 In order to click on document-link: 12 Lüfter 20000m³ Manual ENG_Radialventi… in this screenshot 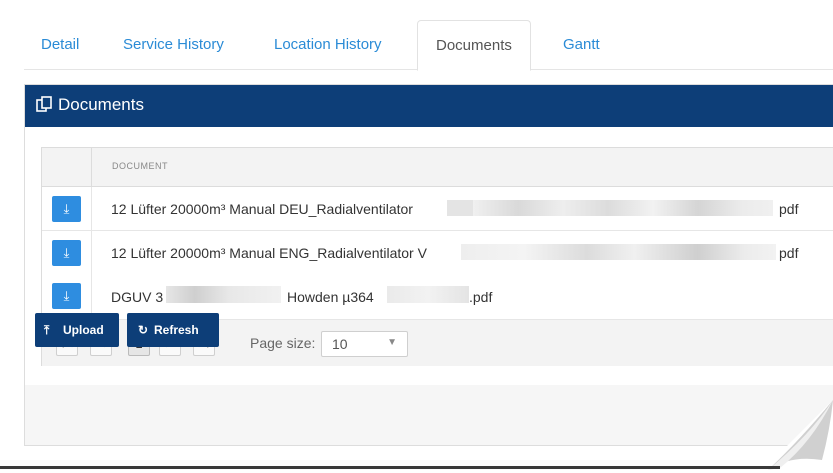, I will do `click(269, 253)`.